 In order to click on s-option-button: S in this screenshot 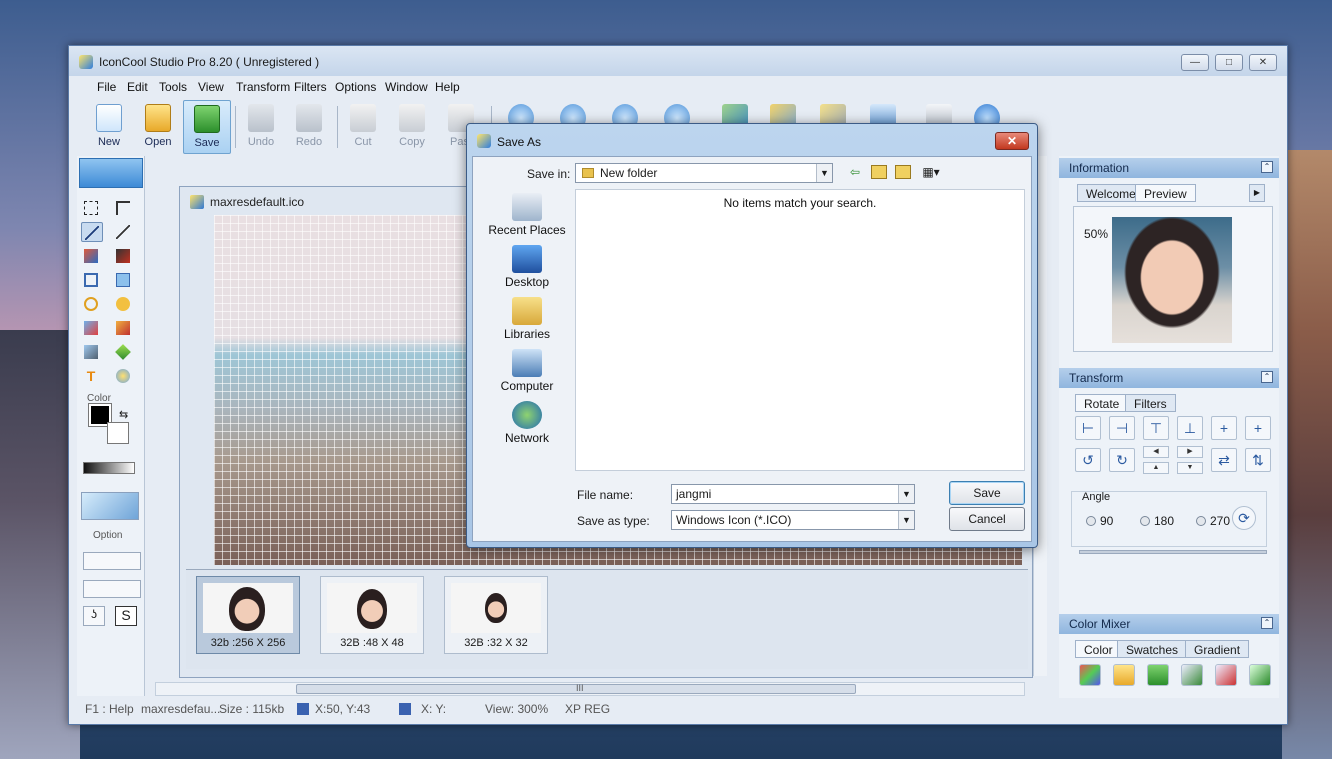, I will do `click(126, 616)`.